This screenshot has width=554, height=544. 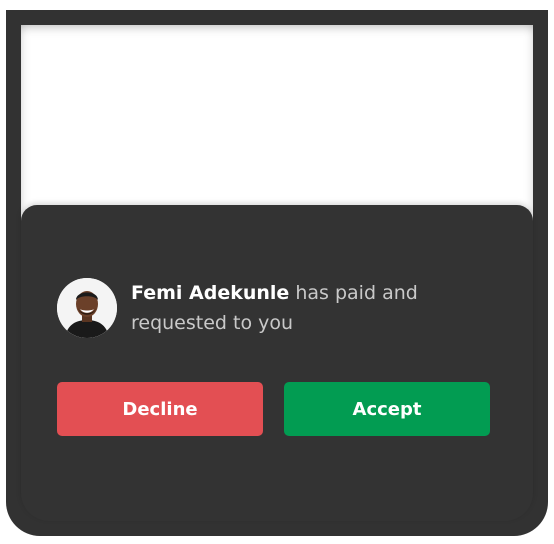 I want to click on person-avatar-icon, so click(x=87, y=308).